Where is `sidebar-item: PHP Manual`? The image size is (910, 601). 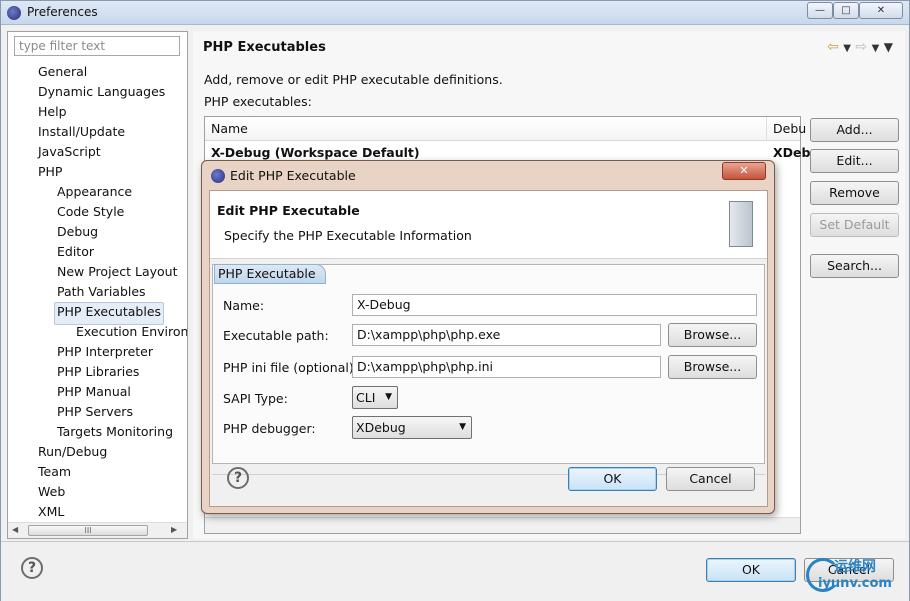
sidebar-item: PHP Manual is located at coordinates (94, 392).